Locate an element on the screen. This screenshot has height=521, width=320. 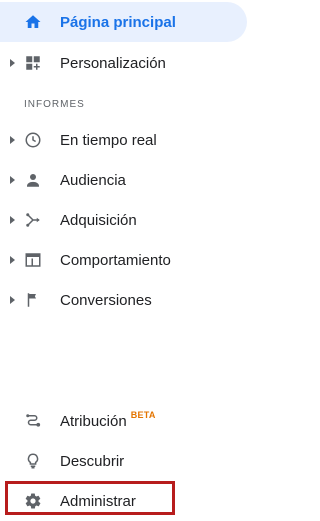
flag-icon is located at coordinates (31, 300).